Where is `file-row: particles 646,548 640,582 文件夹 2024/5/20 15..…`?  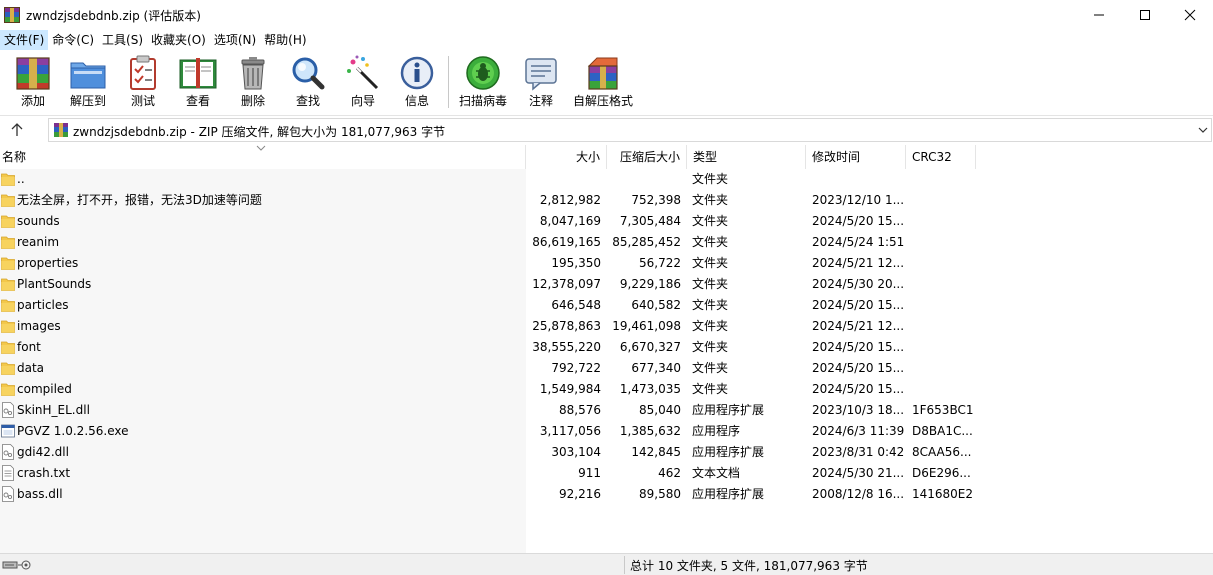 file-row: particles 646,548 640,582 文件夹 2024/5/20 15..… is located at coordinates (606, 305).